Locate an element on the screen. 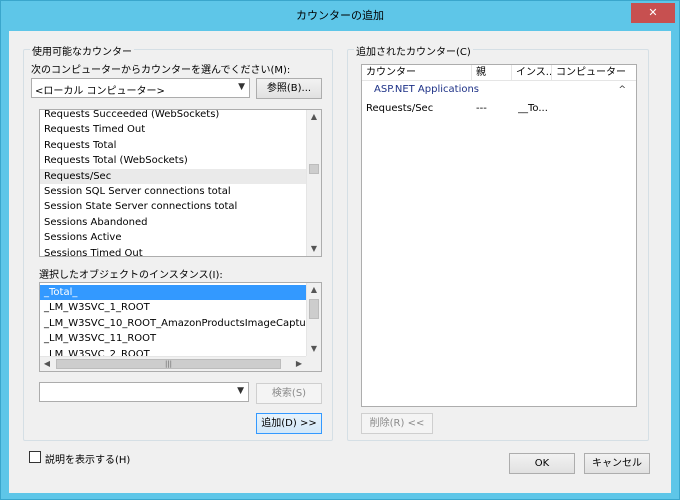 The width and height of the screenshot is (680, 500). list-item: _LM_W3SVC_11_ROOT is located at coordinates (173, 338).